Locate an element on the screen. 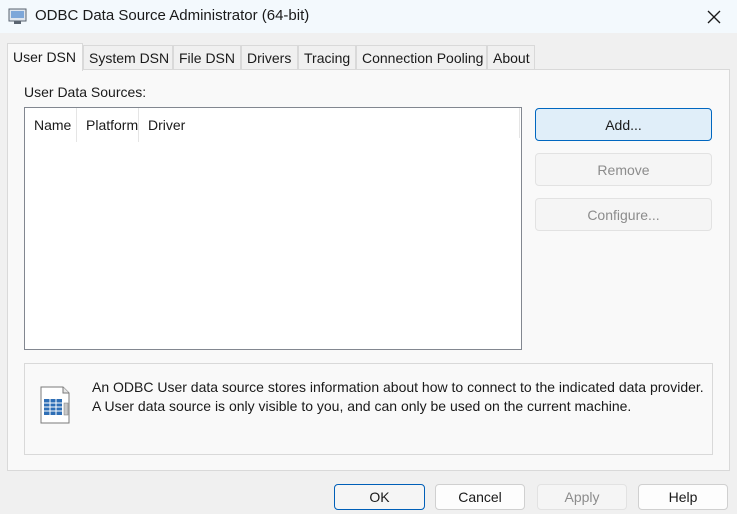 The image size is (737, 514). close-button is located at coordinates (714, 16).